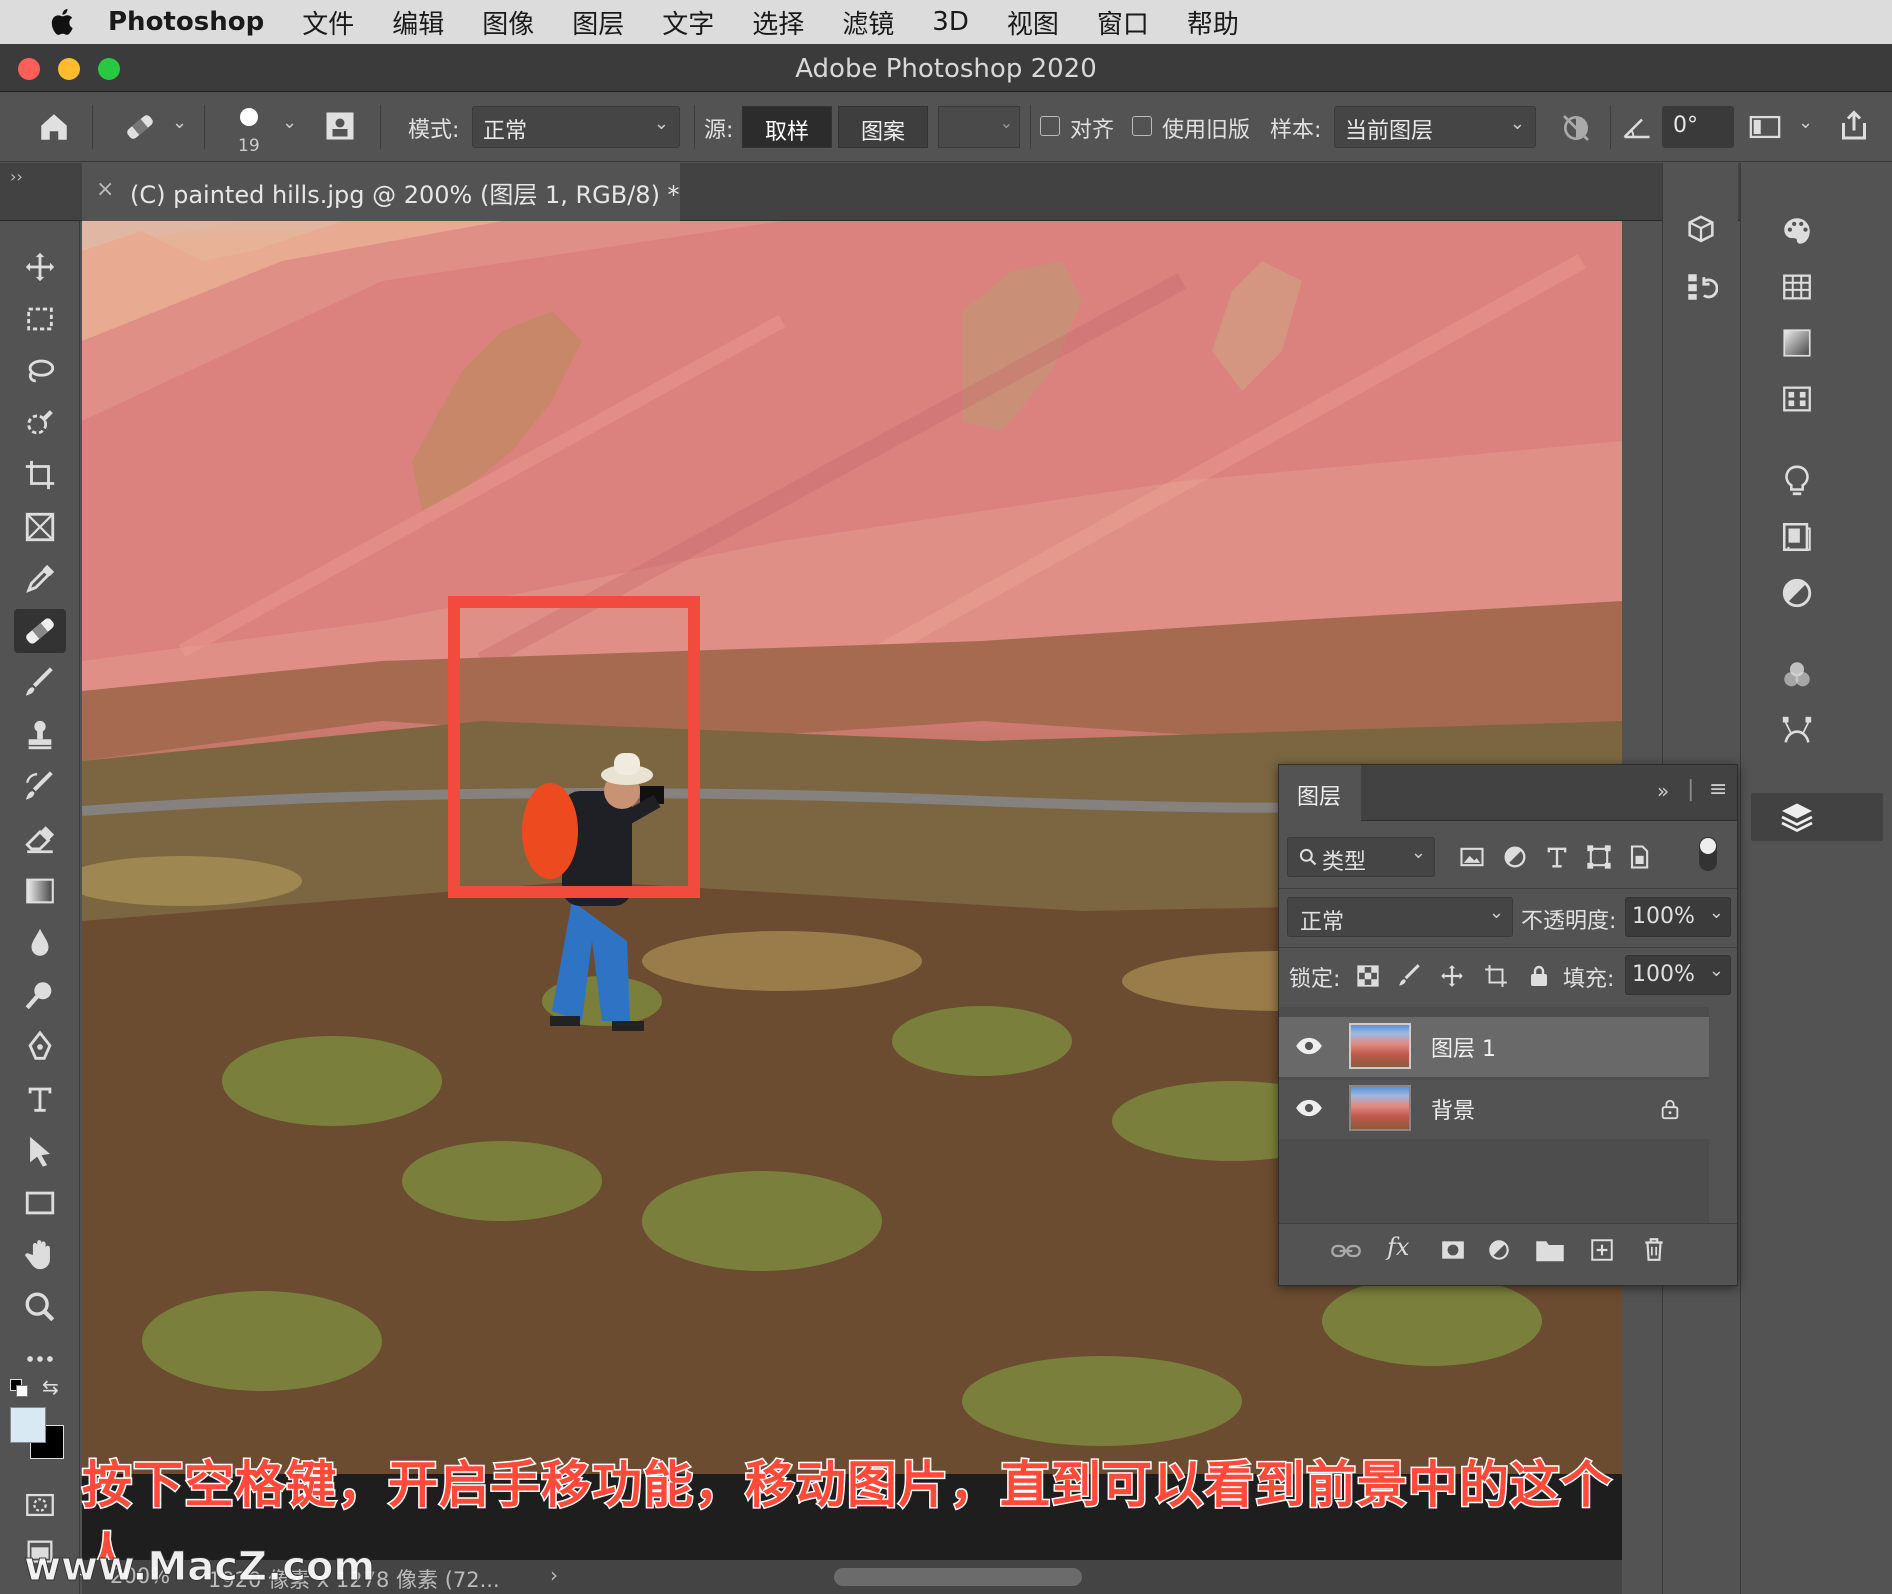  I want to click on link-layers-icon, so click(1346, 1251).